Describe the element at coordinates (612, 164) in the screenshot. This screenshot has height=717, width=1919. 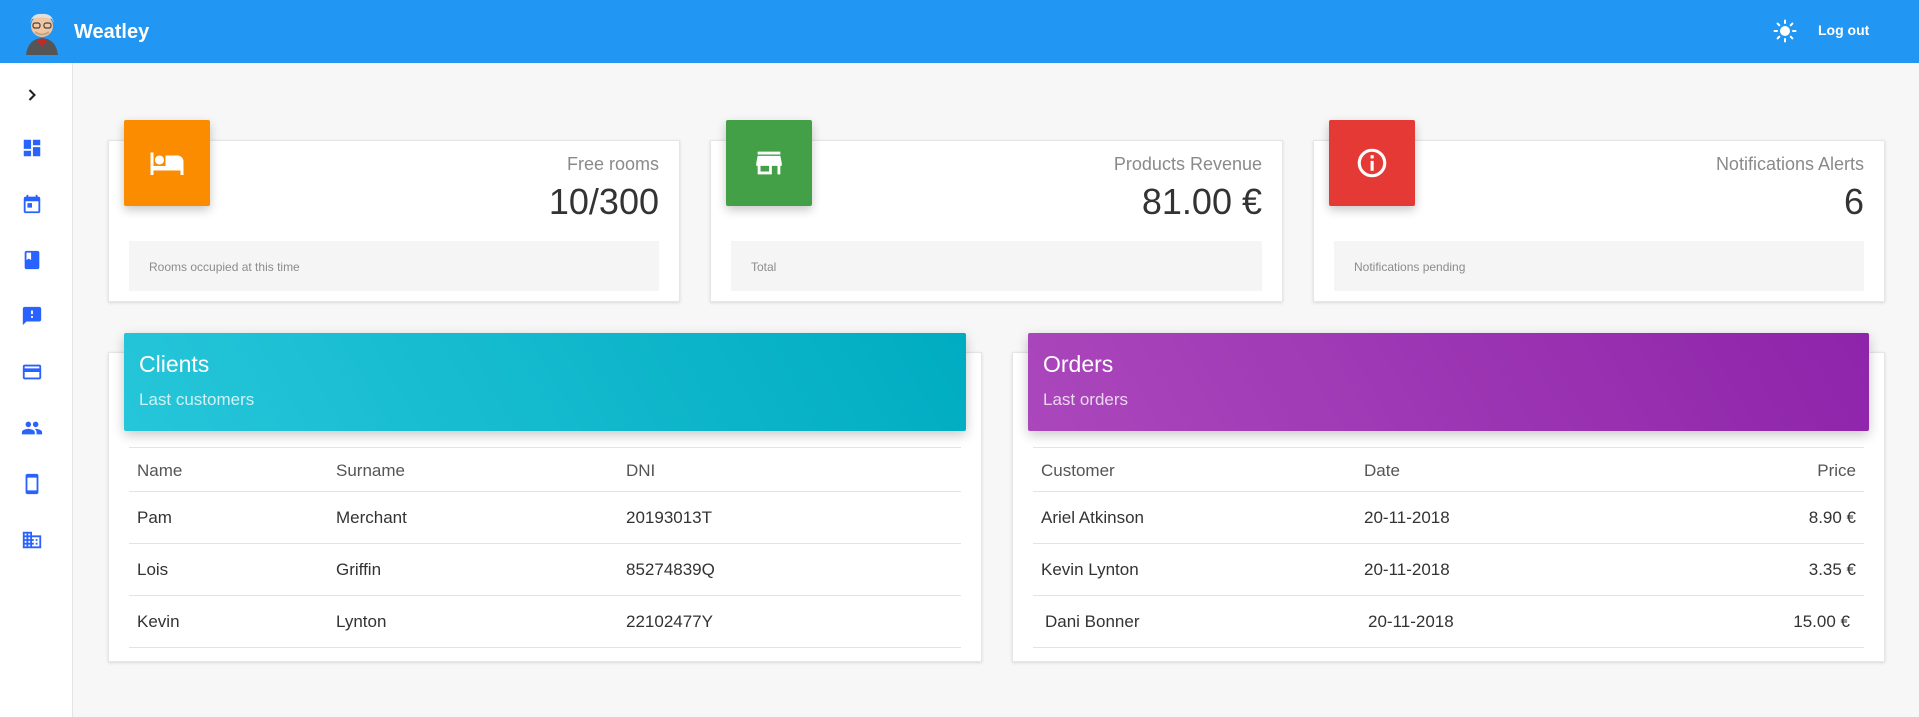
I see `stat-title: Free rooms` at that location.